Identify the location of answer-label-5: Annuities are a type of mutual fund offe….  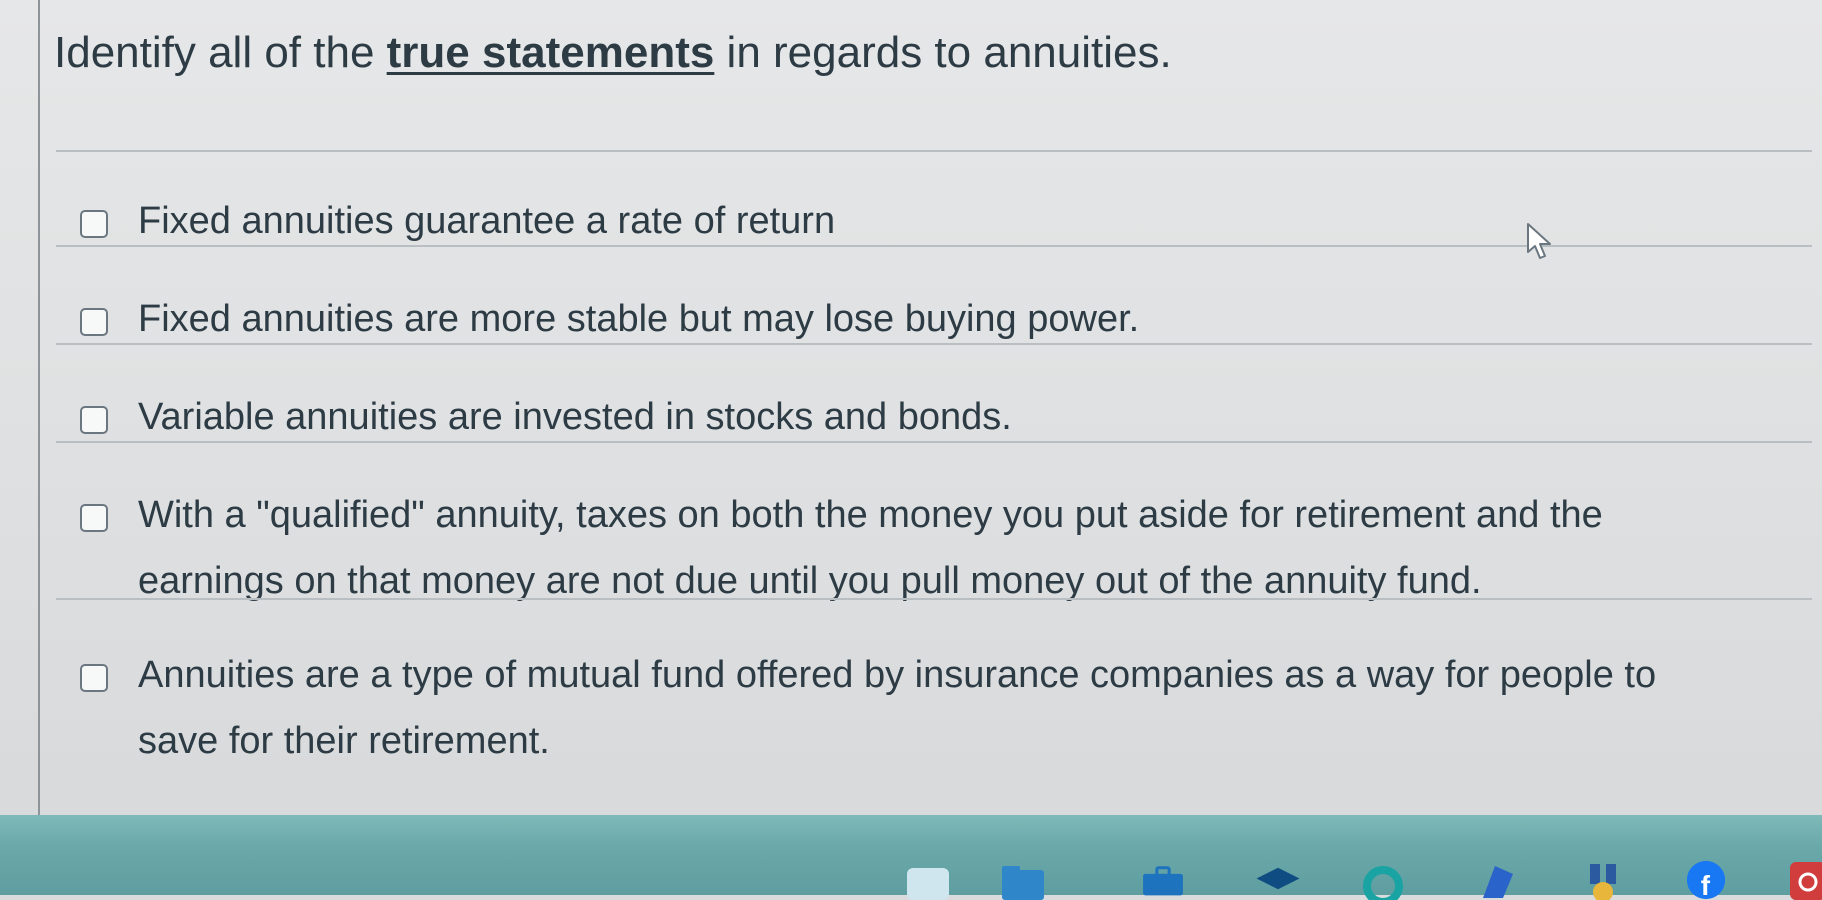
(897, 708).